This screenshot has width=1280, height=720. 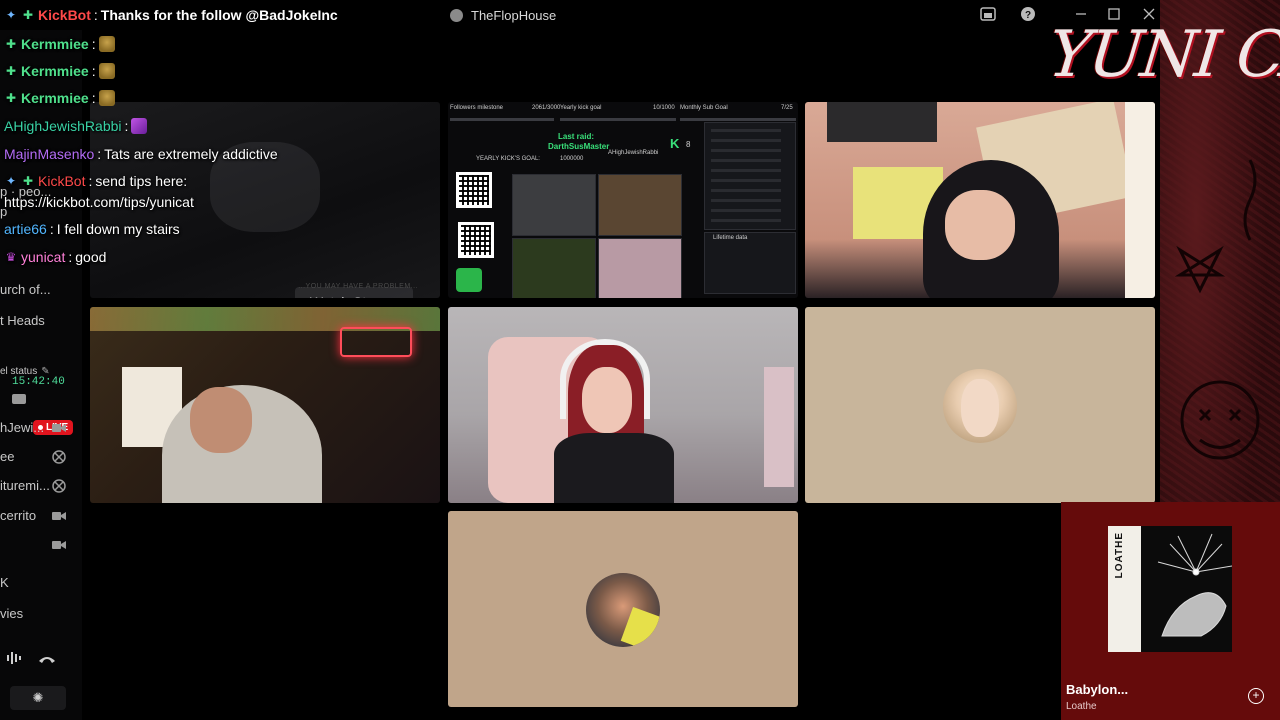 I want to click on kick-logo-icon: K, so click(x=675, y=143).